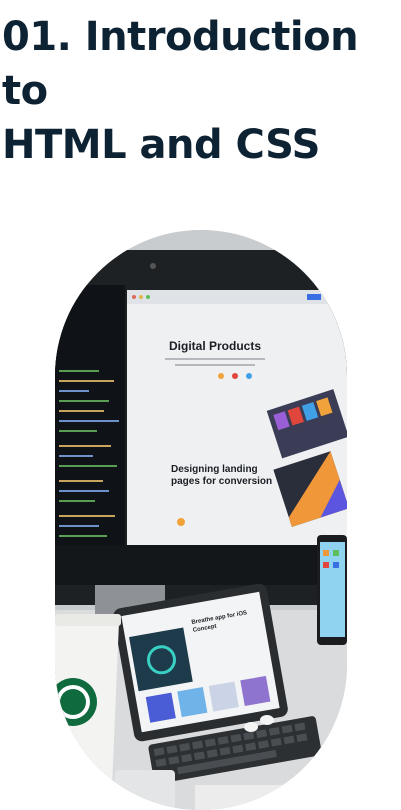 Image resolution: width=401 pixels, height=810 pixels. Describe the element at coordinates (221, 475) in the screenshot. I see `monitor-tagline: Designing landing pages for conversion` at that location.